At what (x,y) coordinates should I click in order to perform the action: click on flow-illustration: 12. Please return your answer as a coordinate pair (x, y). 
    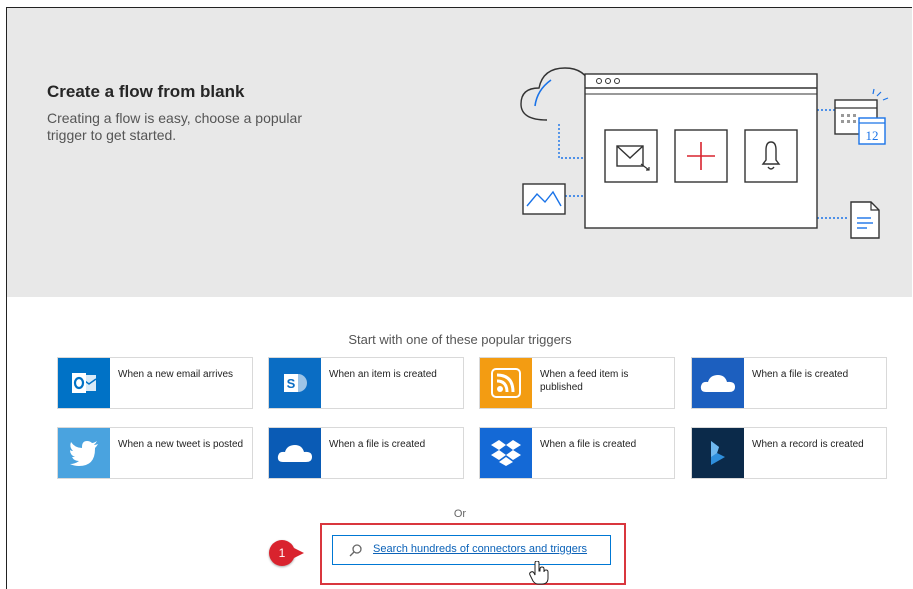
    Looking at the image, I should click on (704, 153).